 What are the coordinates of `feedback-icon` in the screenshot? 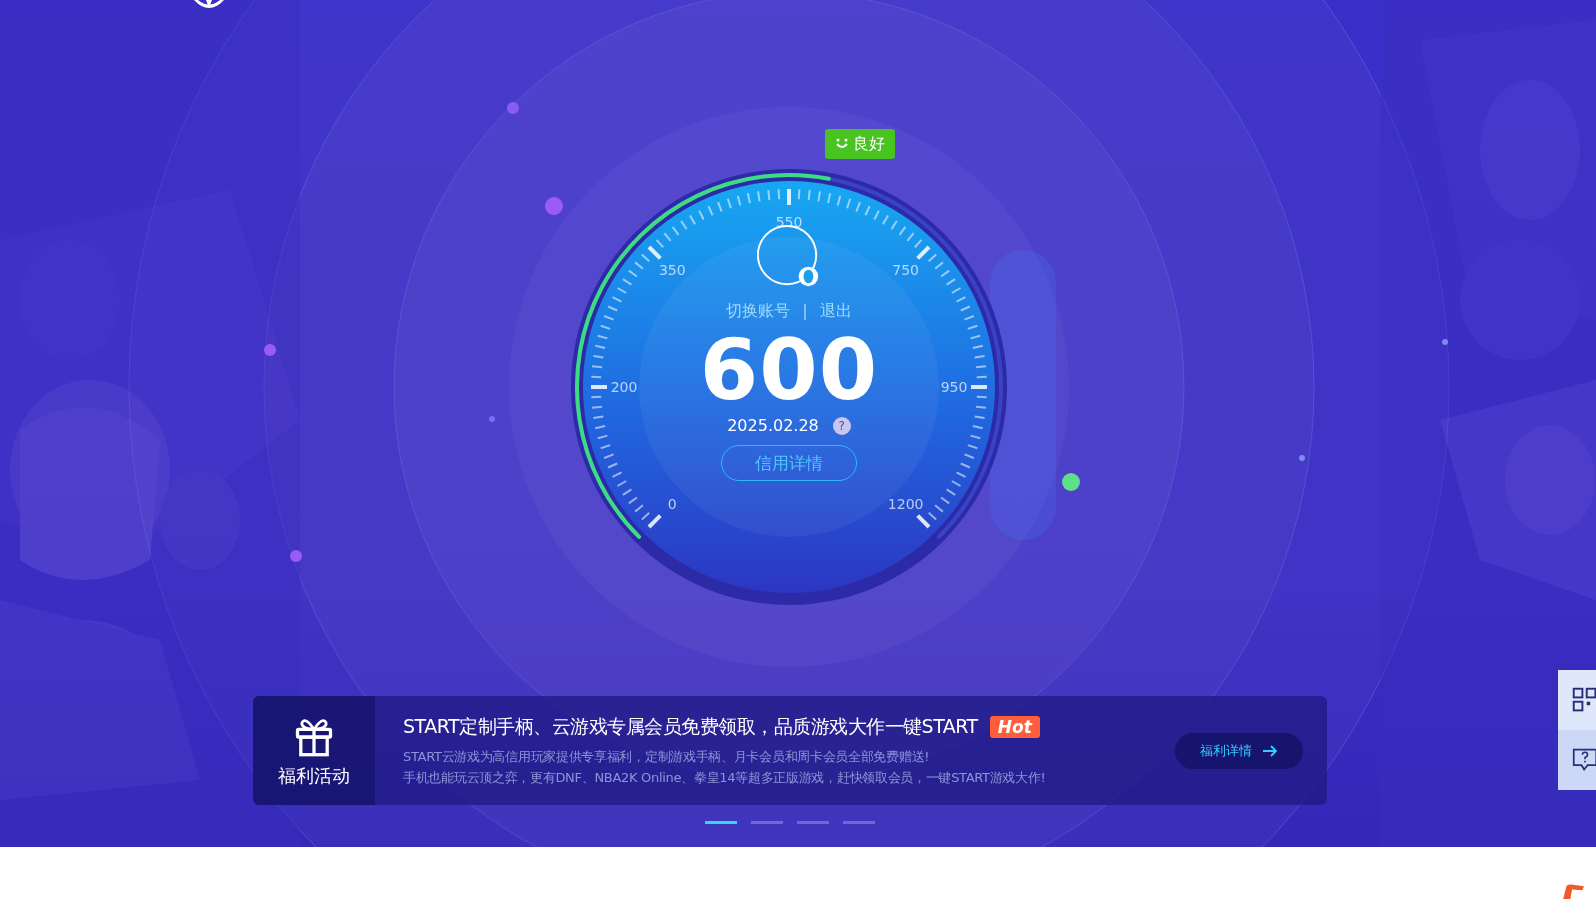 It's located at (1584, 760).